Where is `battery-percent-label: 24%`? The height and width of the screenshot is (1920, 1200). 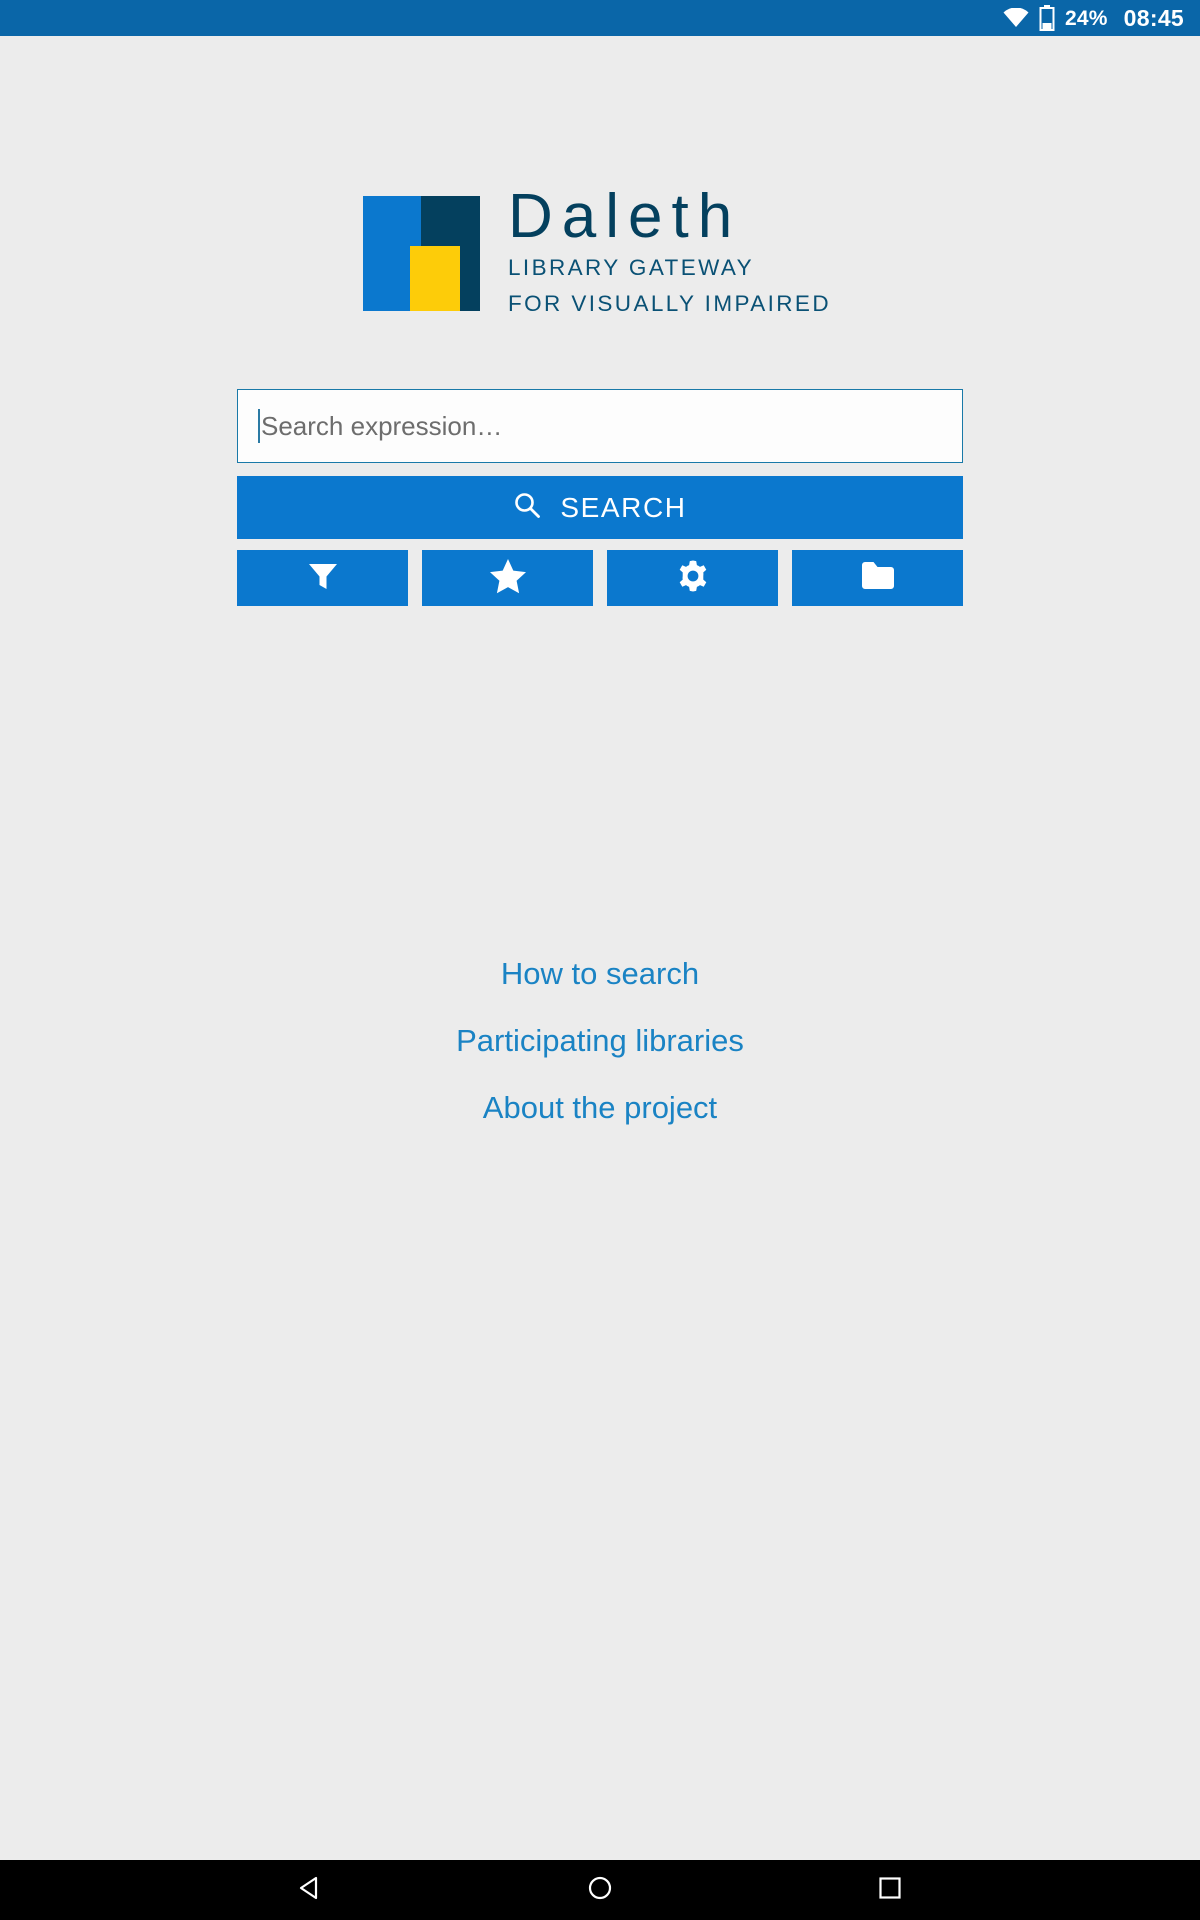 battery-percent-label: 24% is located at coordinates (1086, 18).